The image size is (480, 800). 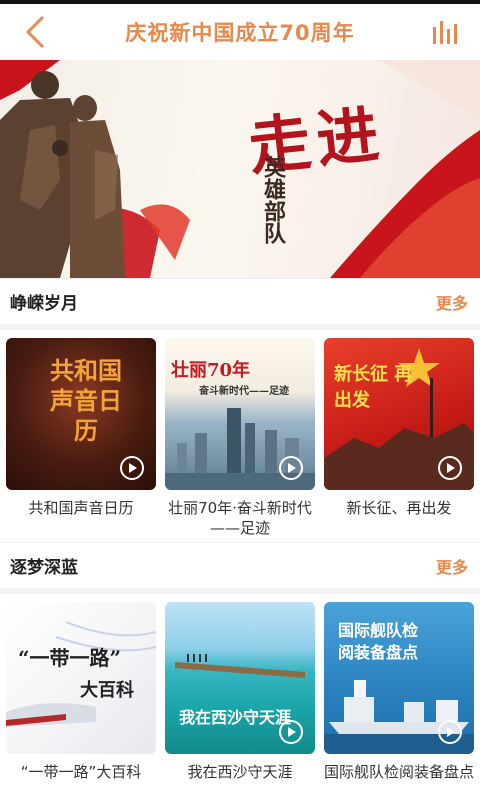 I want to click on card-caption: 新长征、再出发, so click(x=399, y=508).